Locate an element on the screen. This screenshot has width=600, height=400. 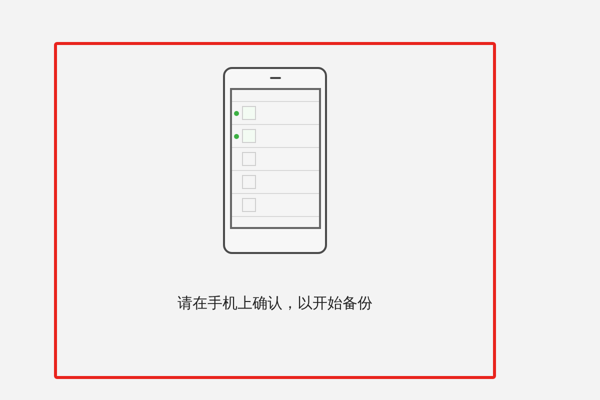
confirm-message: 请在手机上确认，以开始备份 is located at coordinates (275, 303).